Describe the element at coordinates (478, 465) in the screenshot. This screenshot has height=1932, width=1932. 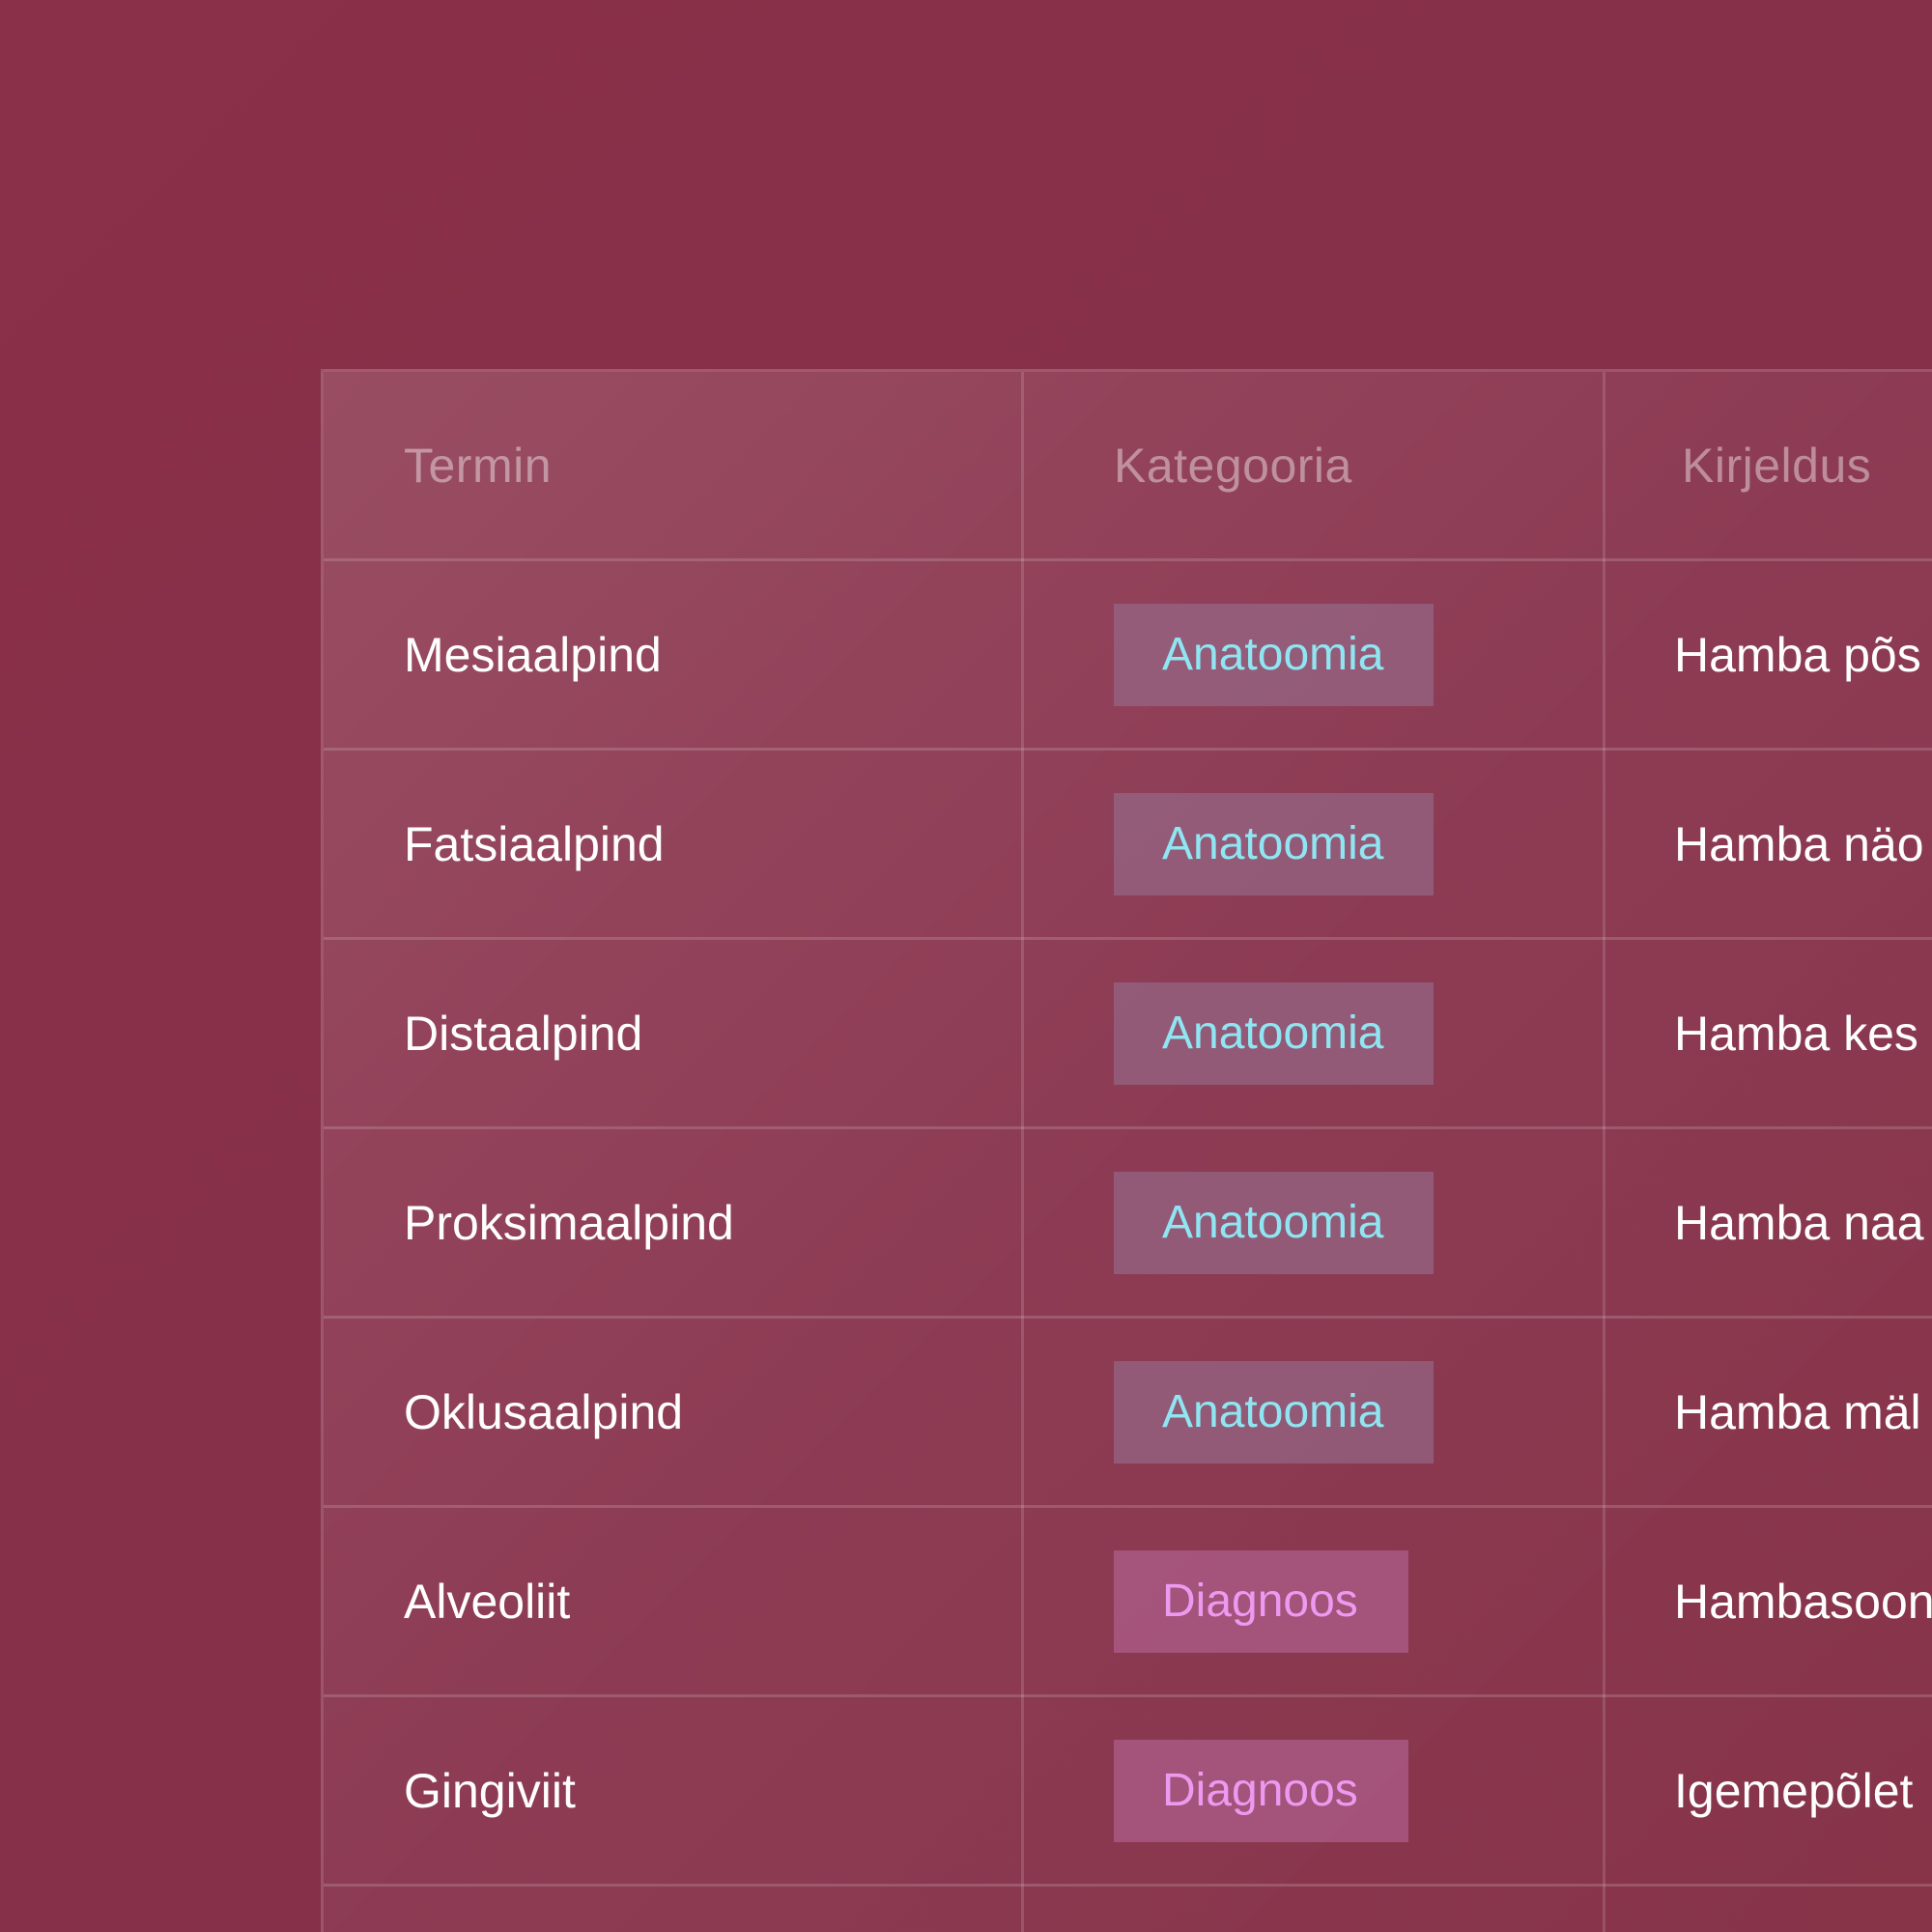
I see `header-term: Termin` at that location.